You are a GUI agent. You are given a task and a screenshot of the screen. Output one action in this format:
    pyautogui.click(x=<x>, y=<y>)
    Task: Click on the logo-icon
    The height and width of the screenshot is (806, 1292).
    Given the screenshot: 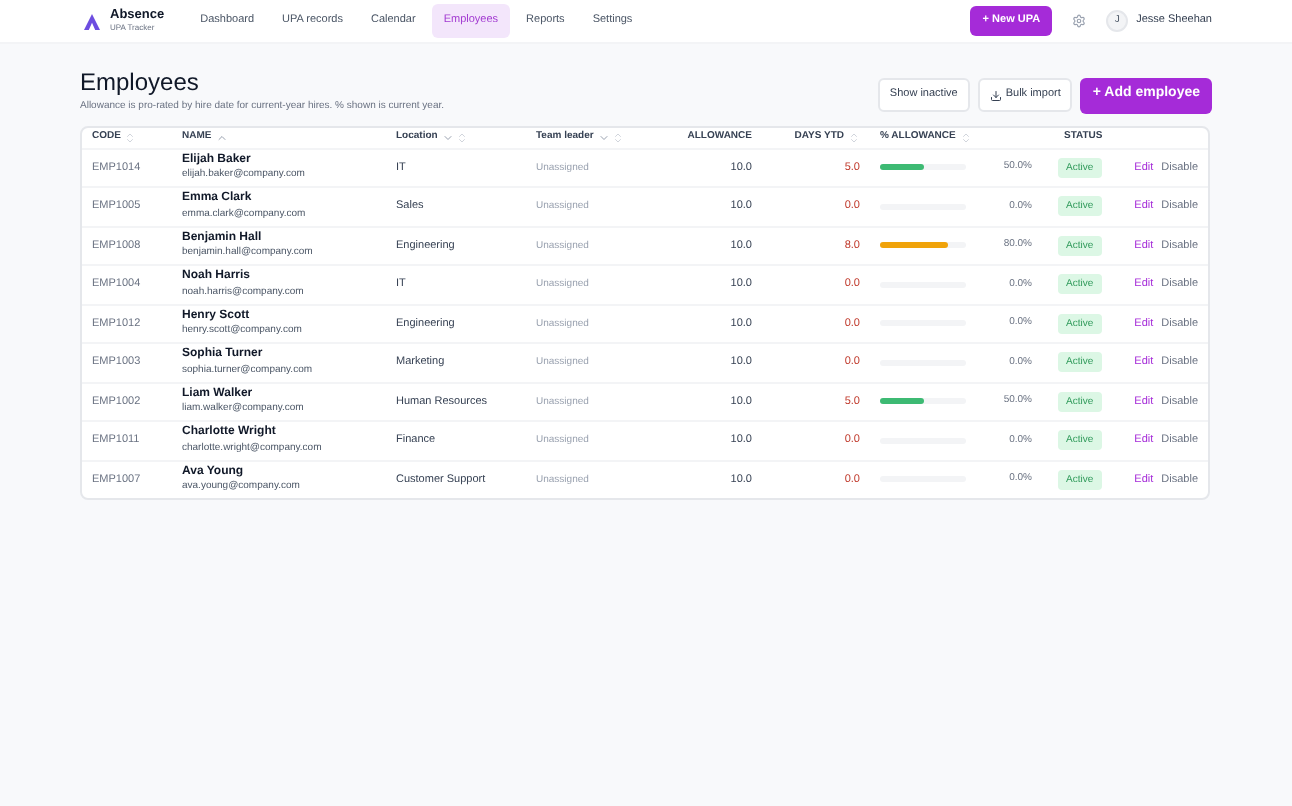 What is the action you would take?
    pyautogui.click(x=92, y=21)
    